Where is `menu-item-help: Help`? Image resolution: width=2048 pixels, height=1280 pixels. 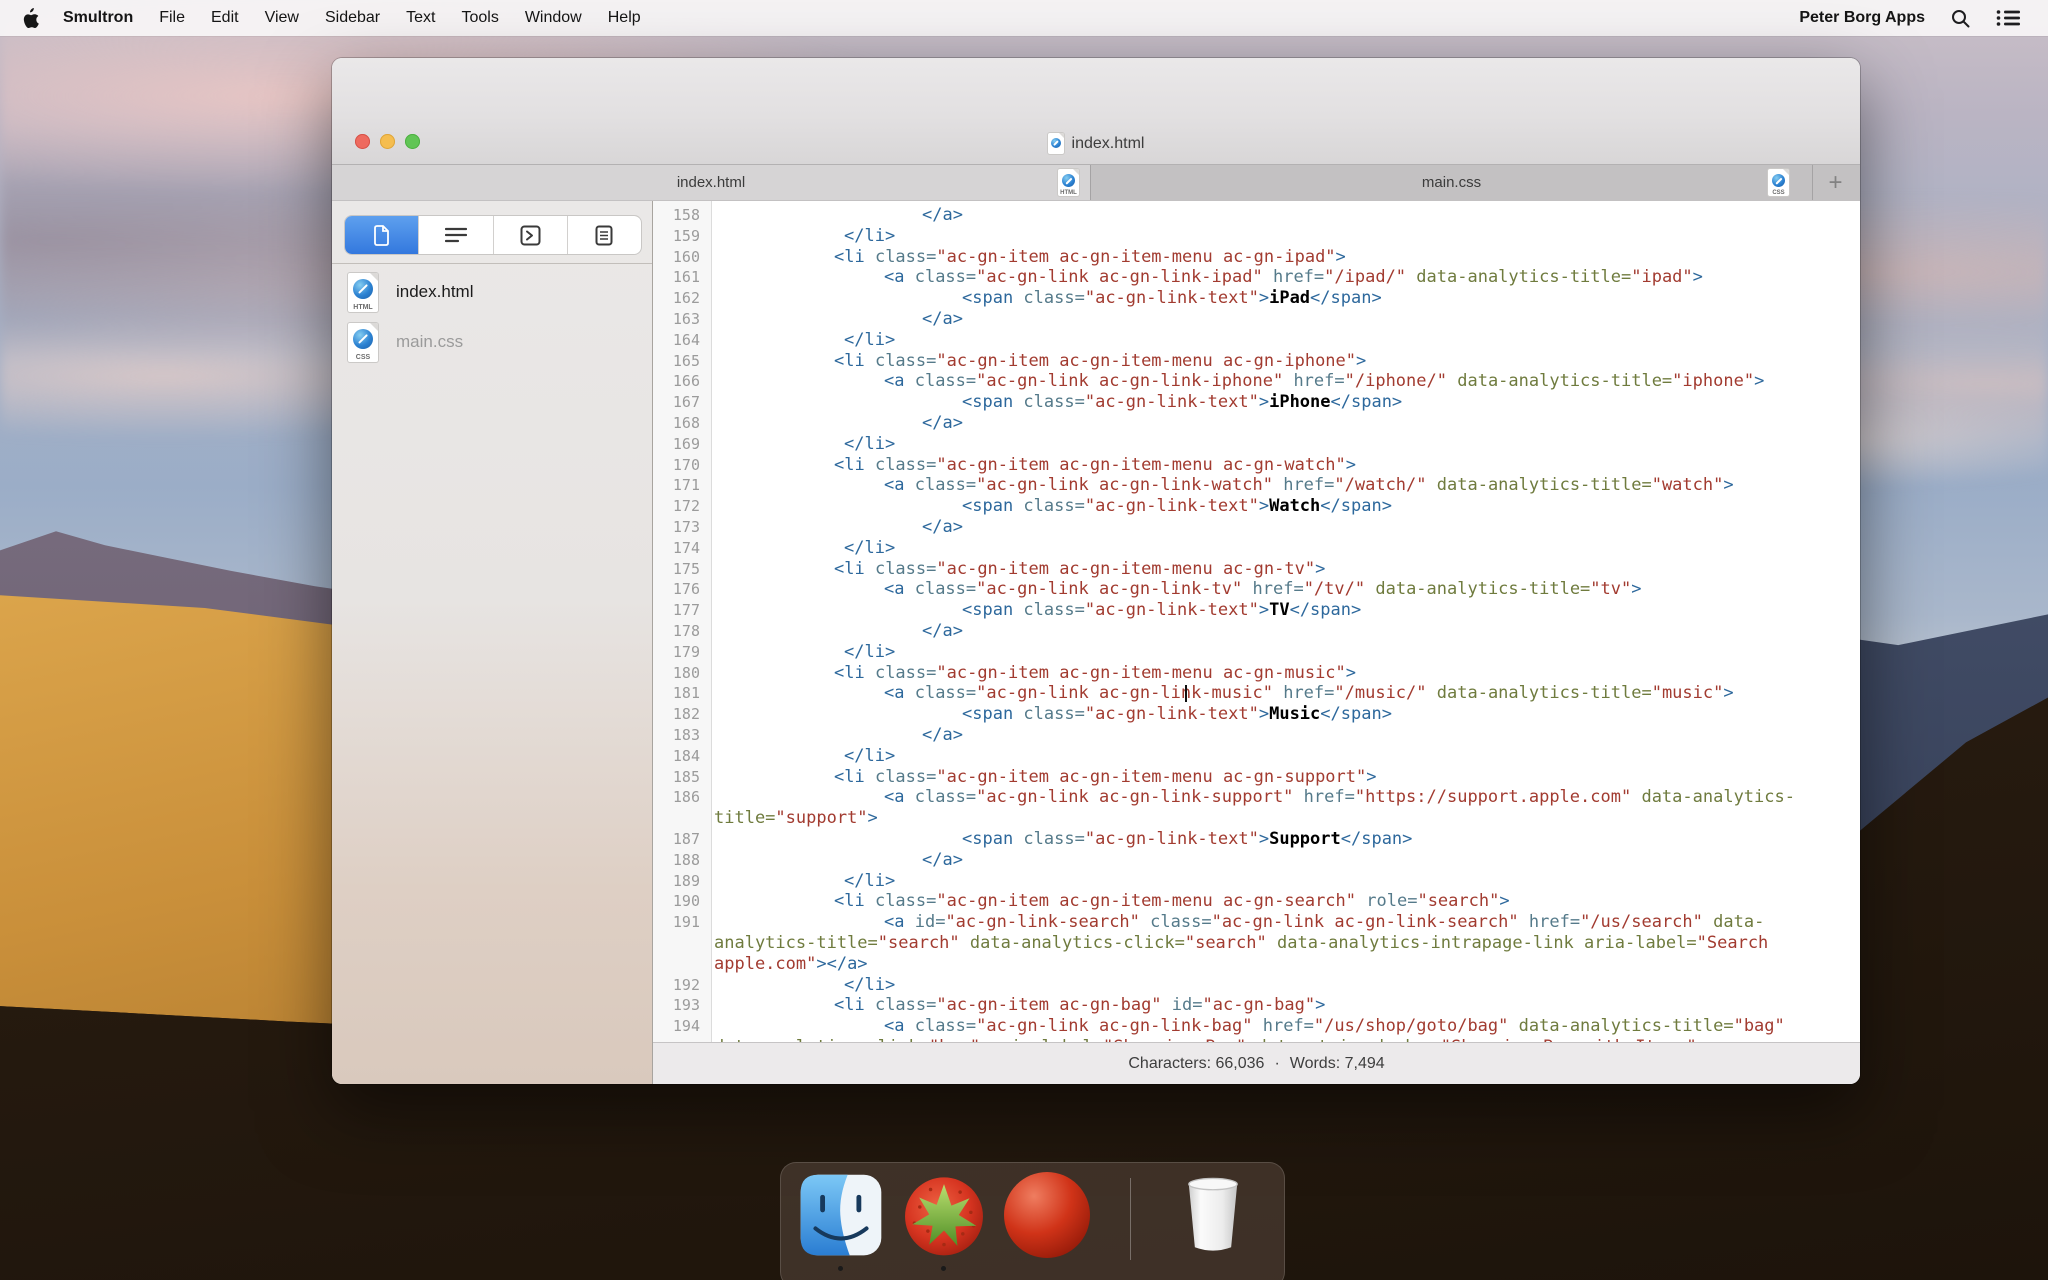 menu-item-help: Help is located at coordinates (624, 18).